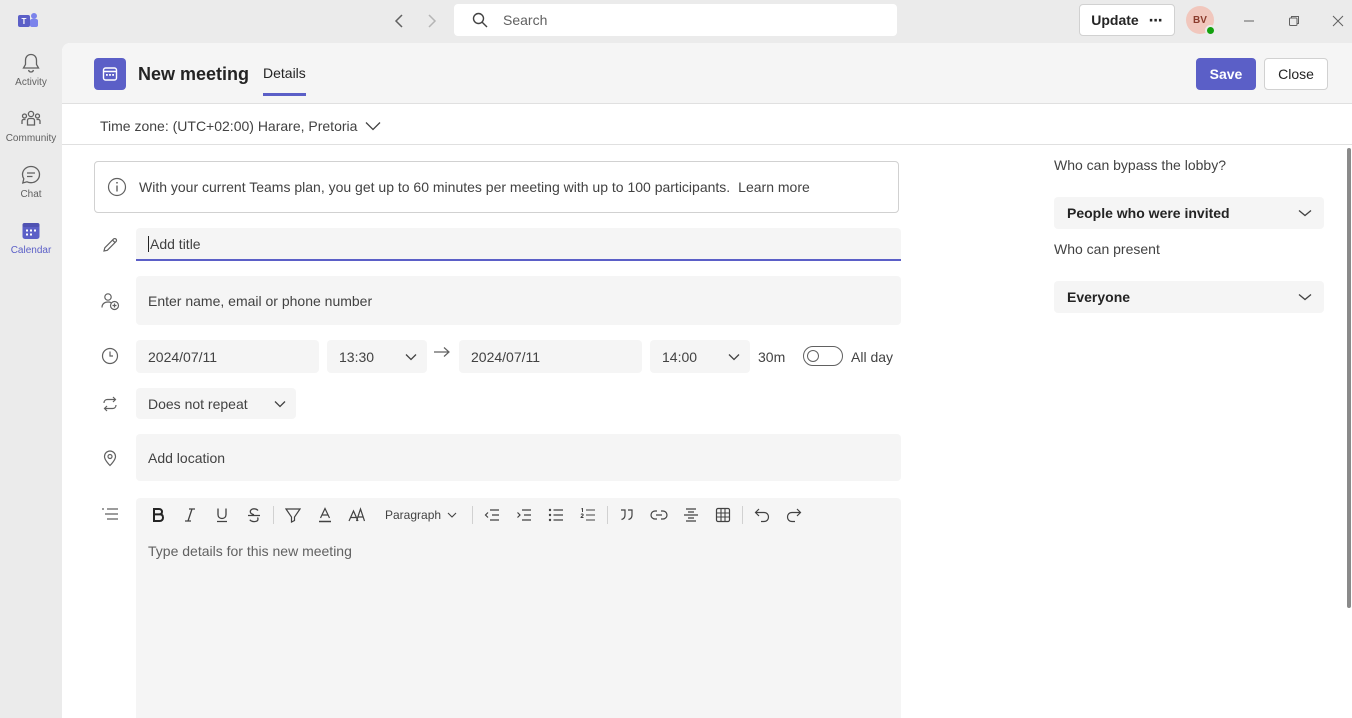 This screenshot has height=718, width=1352. What do you see at coordinates (813, 356) in the screenshot?
I see `toggle-knob` at bounding box center [813, 356].